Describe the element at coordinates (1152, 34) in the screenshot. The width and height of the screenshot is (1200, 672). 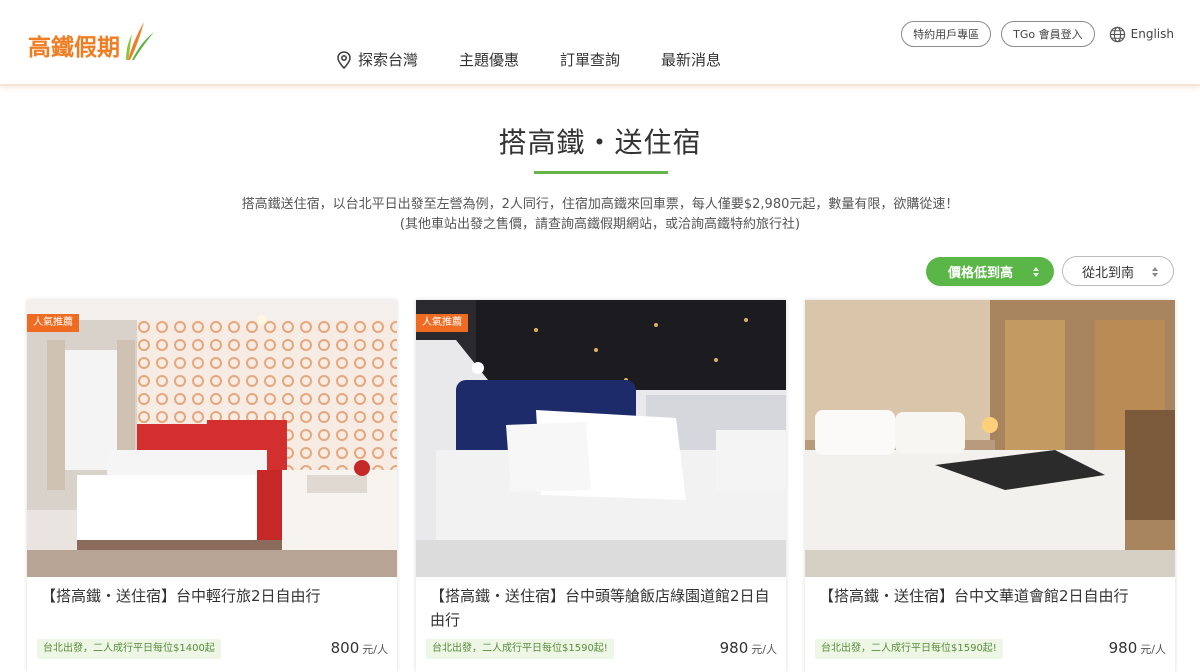
I see `language-label: English` at that location.